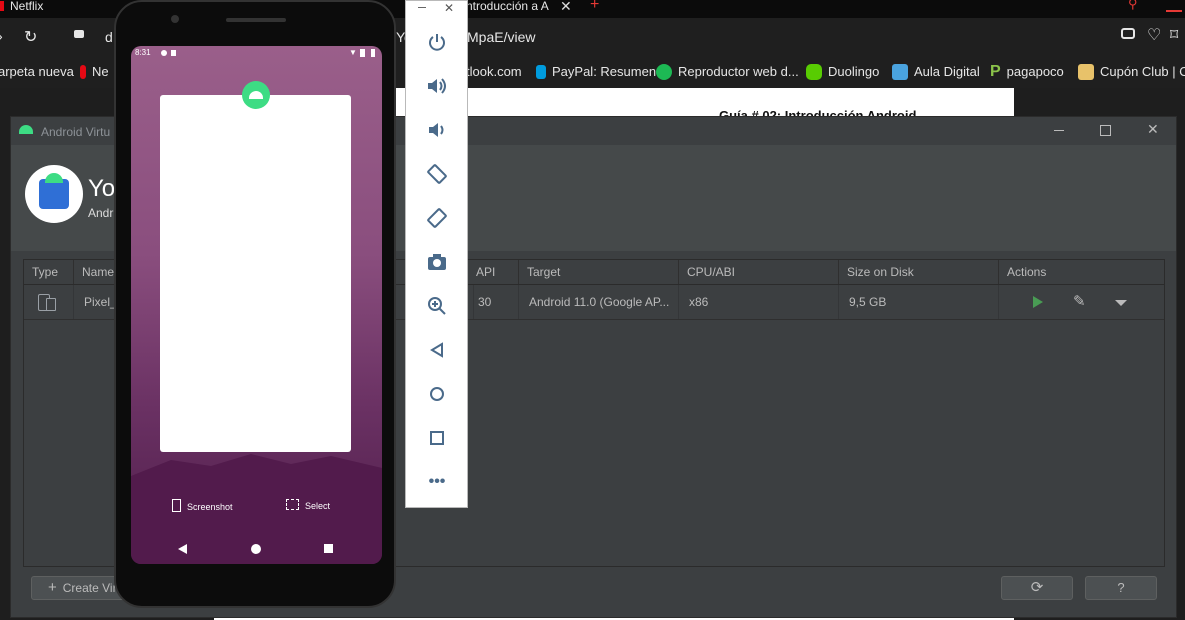 This screenshot has width=1185, height=620. Describe the element at coordinates (255, 273) in the screenshot. I see `recent-app-card` at that location.